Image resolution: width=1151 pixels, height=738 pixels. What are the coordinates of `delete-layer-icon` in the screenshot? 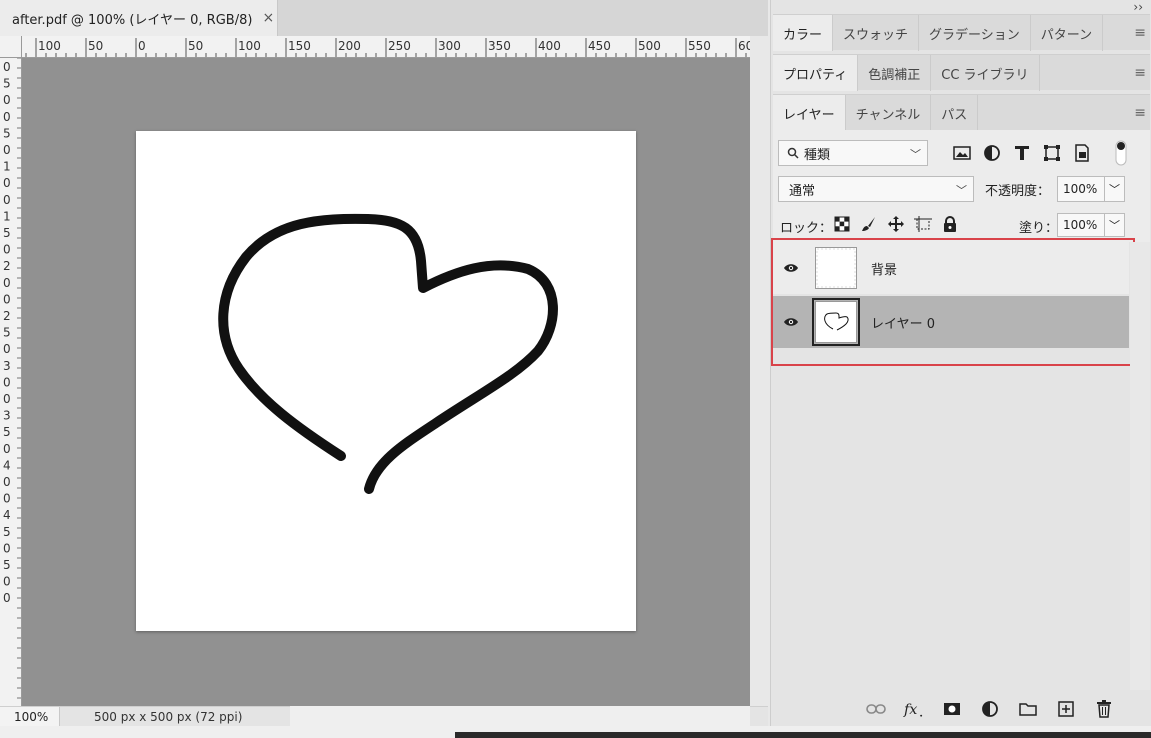 It's located at (1103, 708).